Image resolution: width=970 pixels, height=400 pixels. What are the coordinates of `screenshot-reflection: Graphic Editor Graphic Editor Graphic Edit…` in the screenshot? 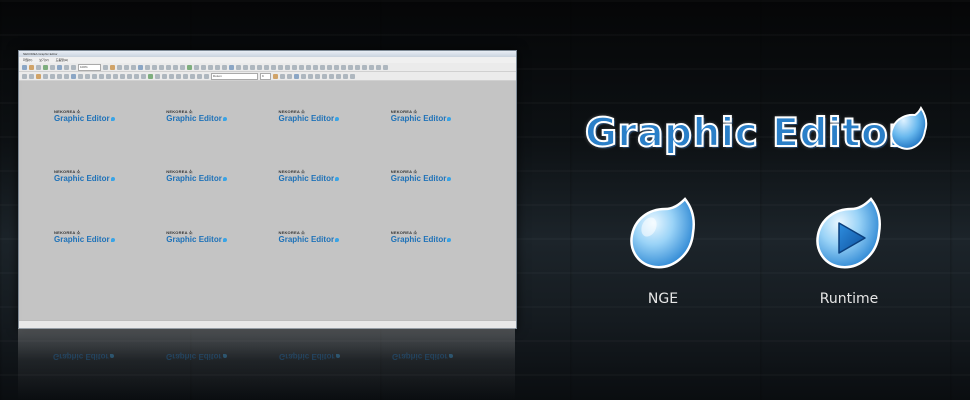 It's located at (266, 364).